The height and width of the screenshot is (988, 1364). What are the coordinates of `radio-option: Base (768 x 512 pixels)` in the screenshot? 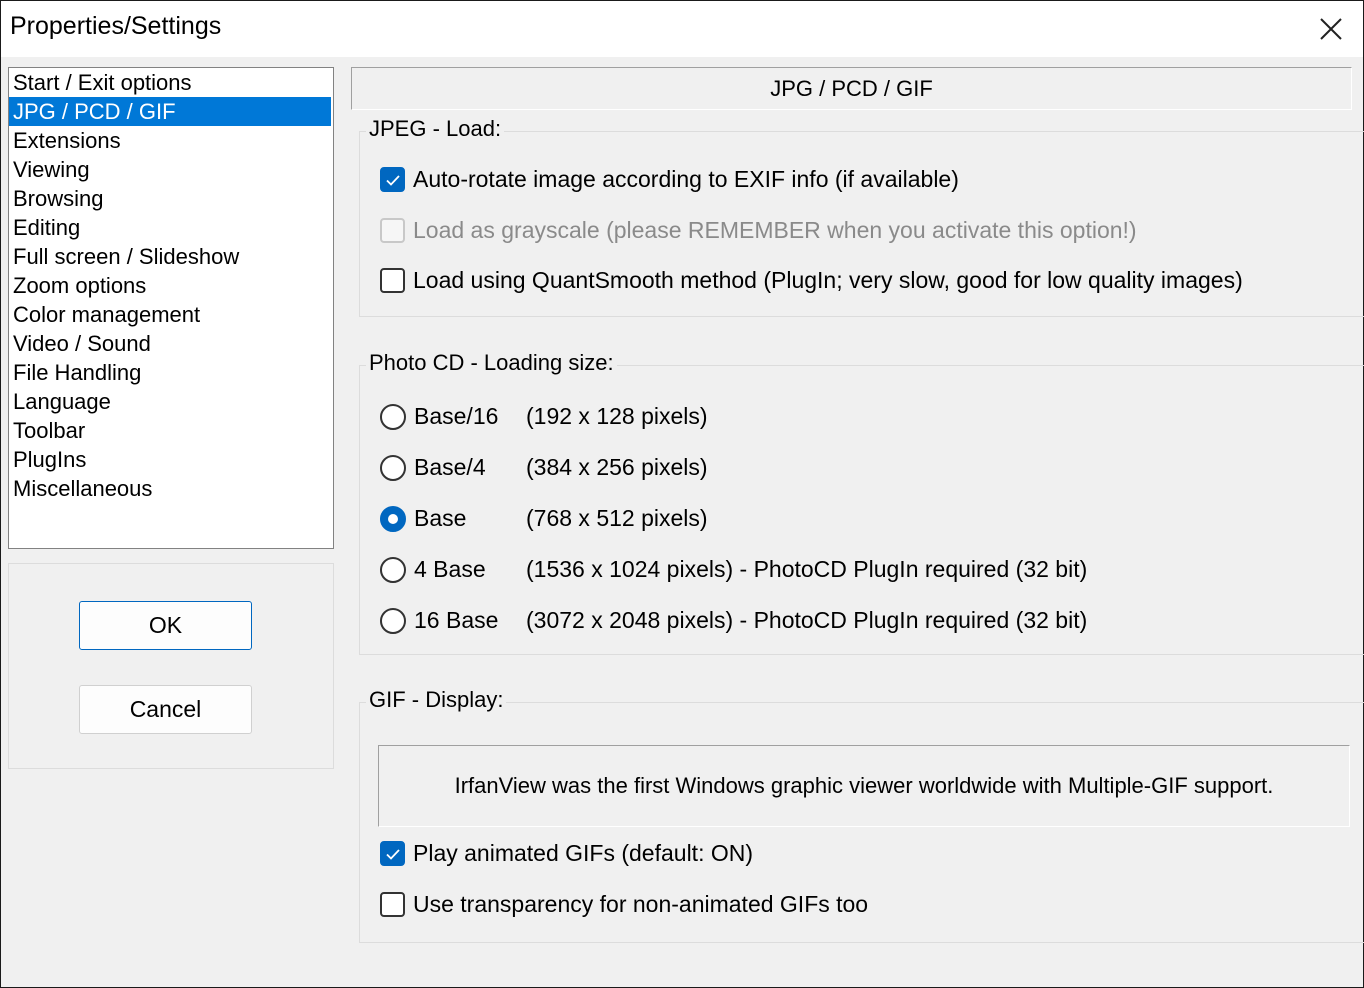 It's located at (544, 518).